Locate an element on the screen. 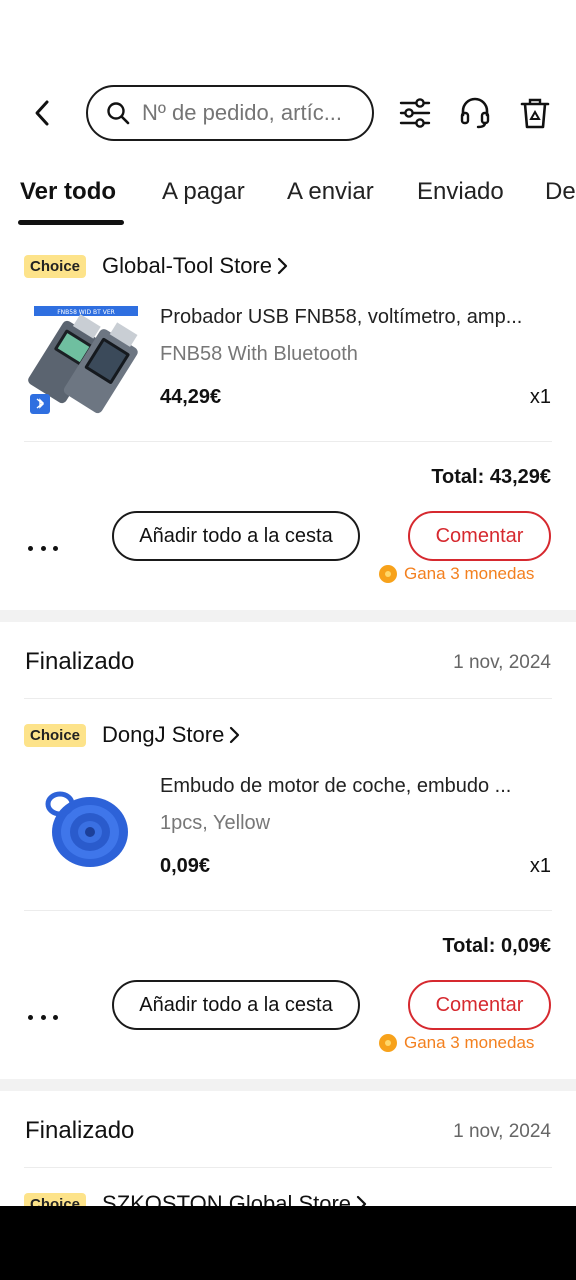  chevron-left-icon is located at coordinates (42, 113).